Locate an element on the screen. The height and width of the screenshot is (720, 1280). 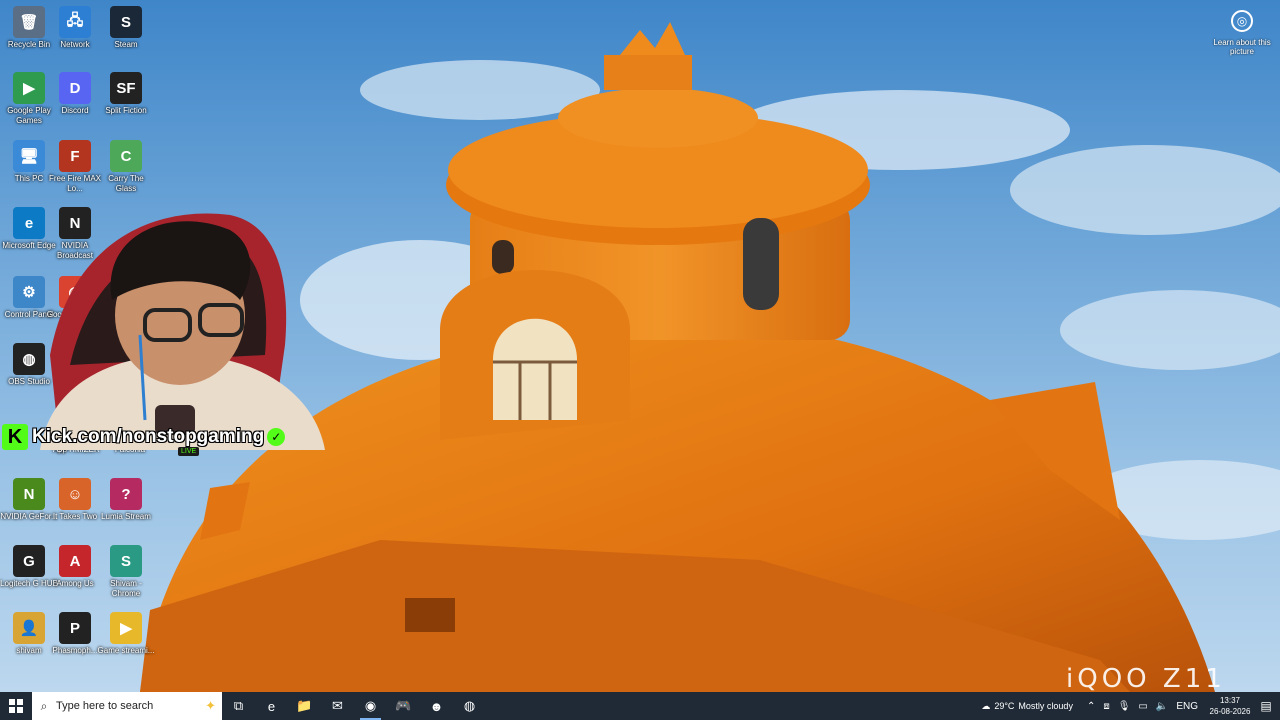
start-button is located at coordinates (16, 706).